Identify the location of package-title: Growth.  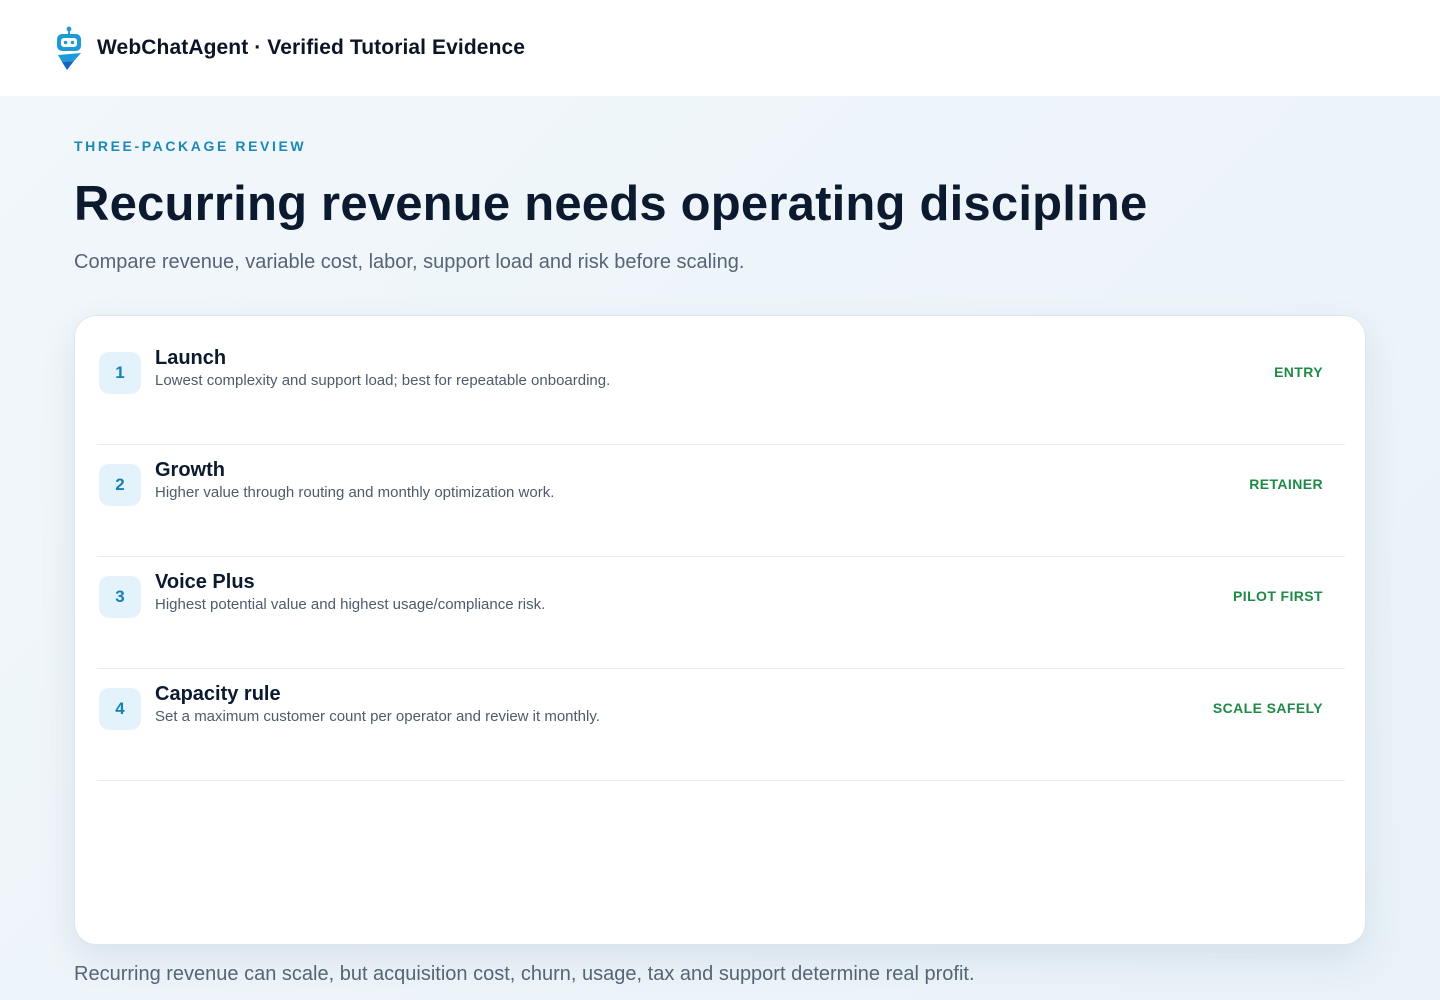
(190, 470).